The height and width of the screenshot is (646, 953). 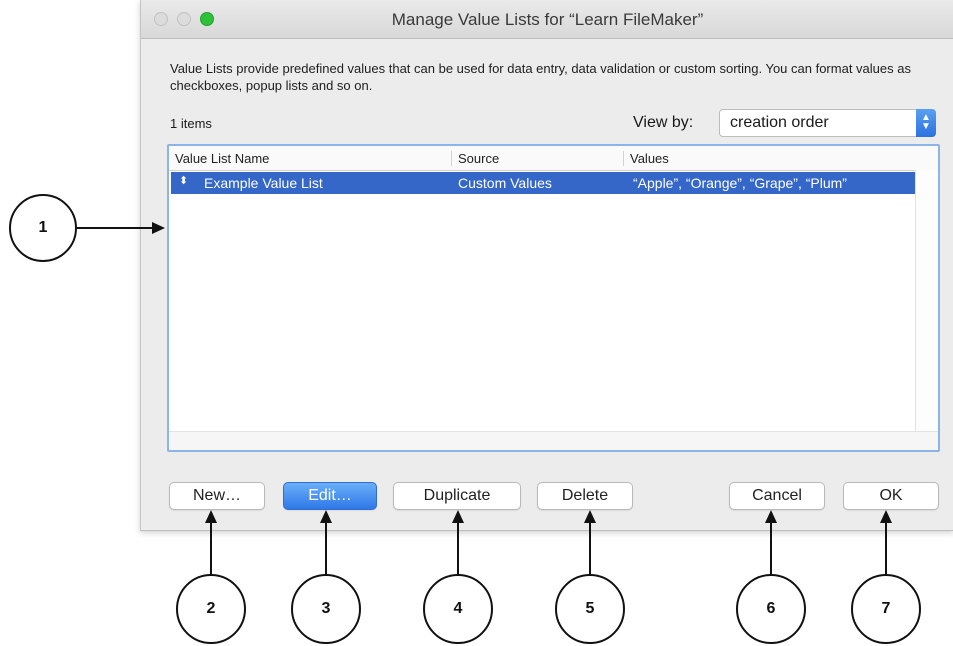 What do you see at coordinates (771, 608) in the screenshot?
I see `callout-label-6: 6` at bounding box center [771, 608].